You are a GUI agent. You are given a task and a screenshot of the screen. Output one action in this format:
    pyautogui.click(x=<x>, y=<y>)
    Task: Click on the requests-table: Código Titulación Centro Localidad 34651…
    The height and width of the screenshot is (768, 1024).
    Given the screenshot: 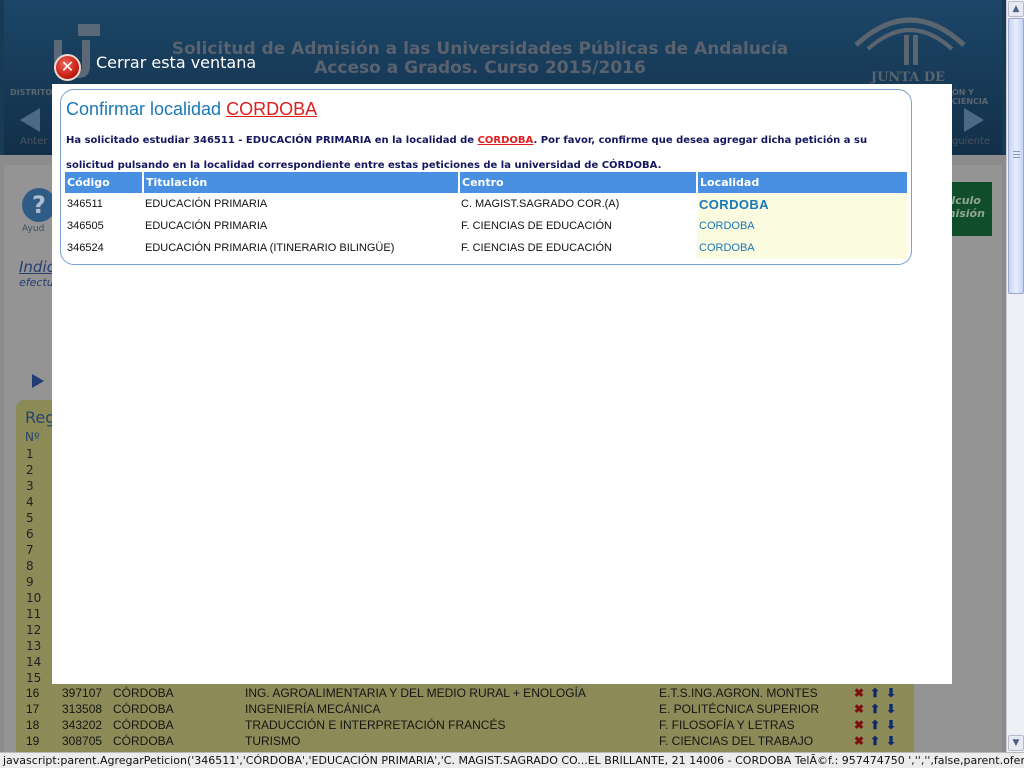 What is the action you would take?
    pyautogui.click(x=486, y=215)
    